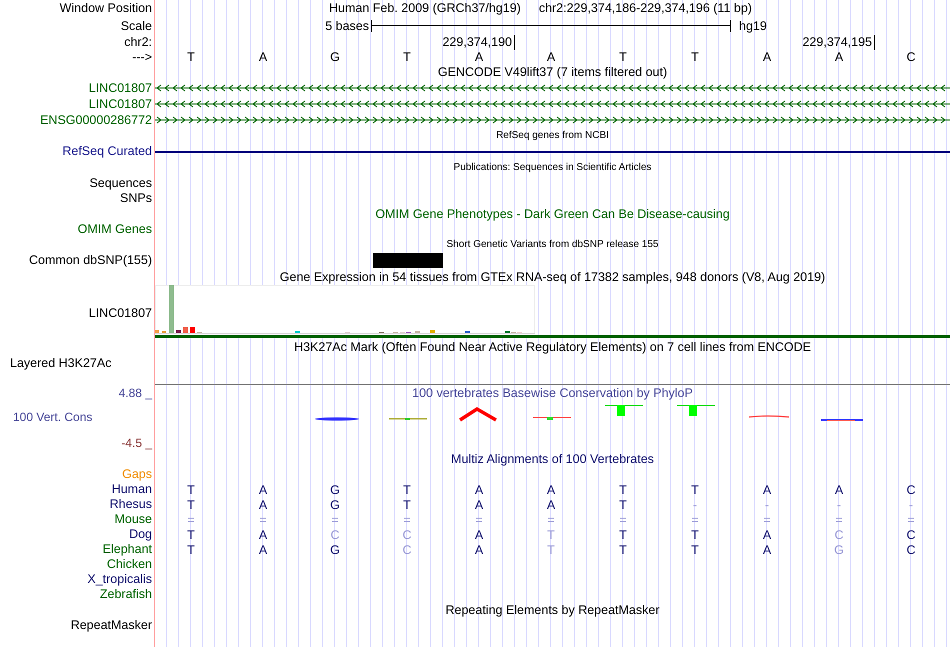 The width and height of the screenshot is (950, 647). What do you see at coordinates (645, 8) in the screenshot?
I see `position-text: chr2:229,374,186-229,374,196 (11 bp)` at bounding box center [645, 8].